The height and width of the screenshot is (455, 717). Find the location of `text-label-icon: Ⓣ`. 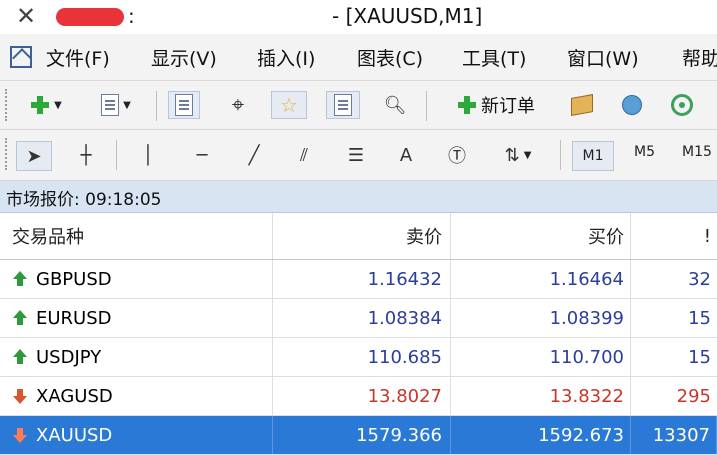

text-label-icon: Ⓣ is located at coordinates (457, 156).